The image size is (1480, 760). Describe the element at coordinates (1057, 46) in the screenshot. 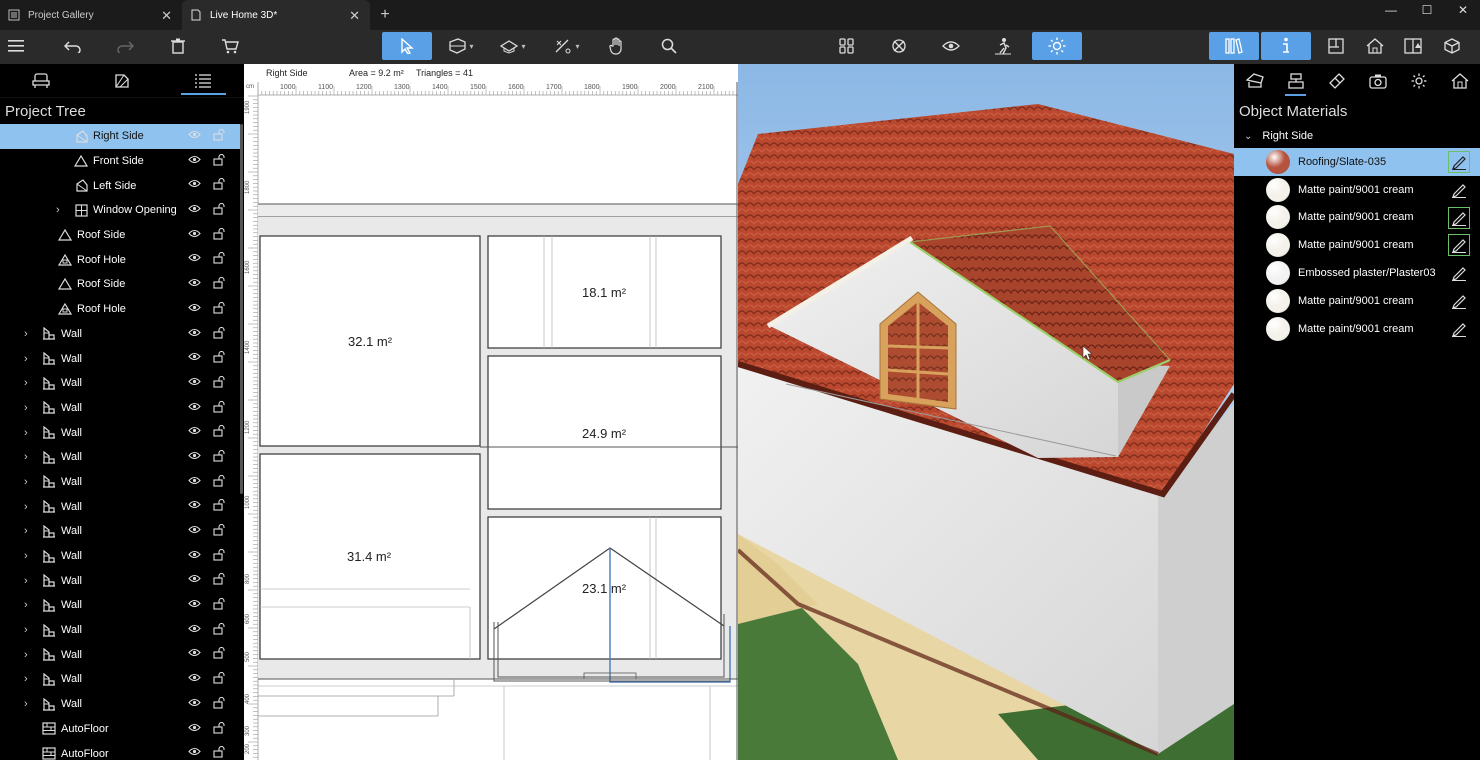

I see `sun-light-button` at that location.